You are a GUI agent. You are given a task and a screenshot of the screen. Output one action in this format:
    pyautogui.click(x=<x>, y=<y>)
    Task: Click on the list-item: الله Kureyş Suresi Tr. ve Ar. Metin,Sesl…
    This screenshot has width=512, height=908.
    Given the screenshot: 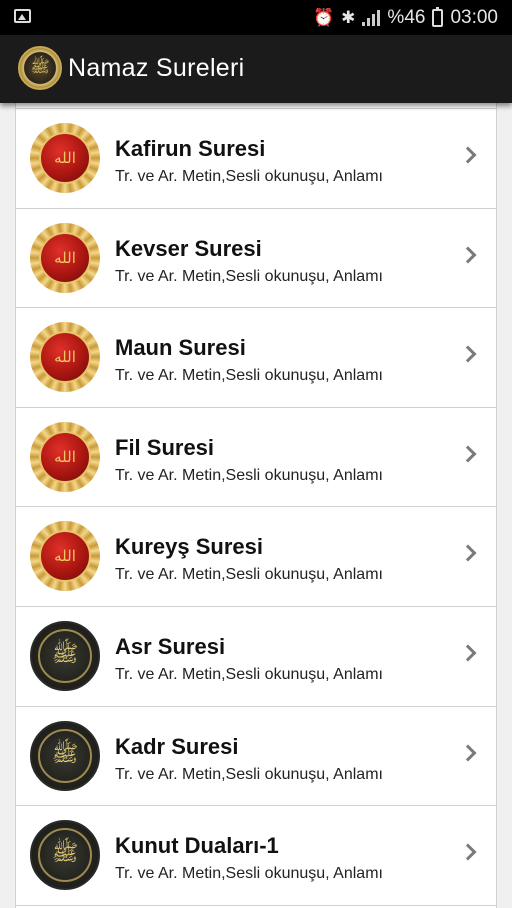 What is the action you would take?
    pyautogui.click(x=256, y=557)
    